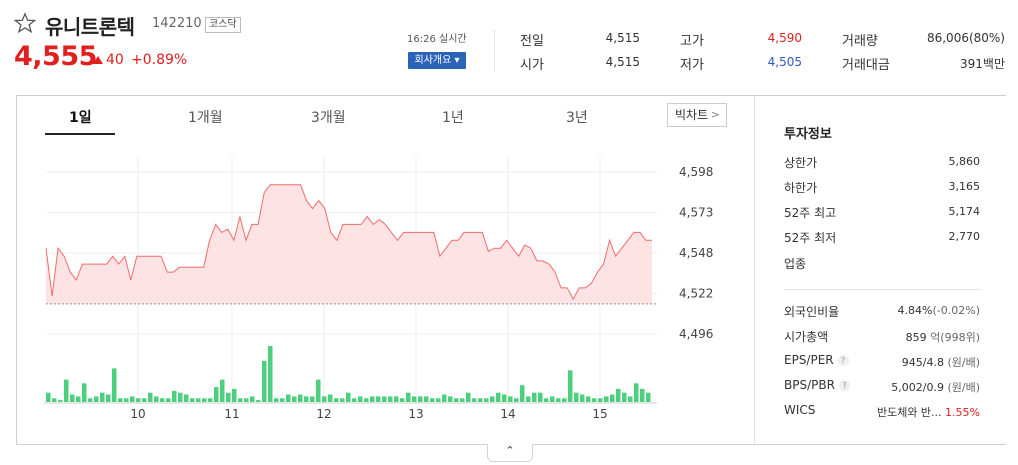 The height and width of the screenshot is (465, 1018). I want to click on tab-1month: 1개월, so click(205, 117).